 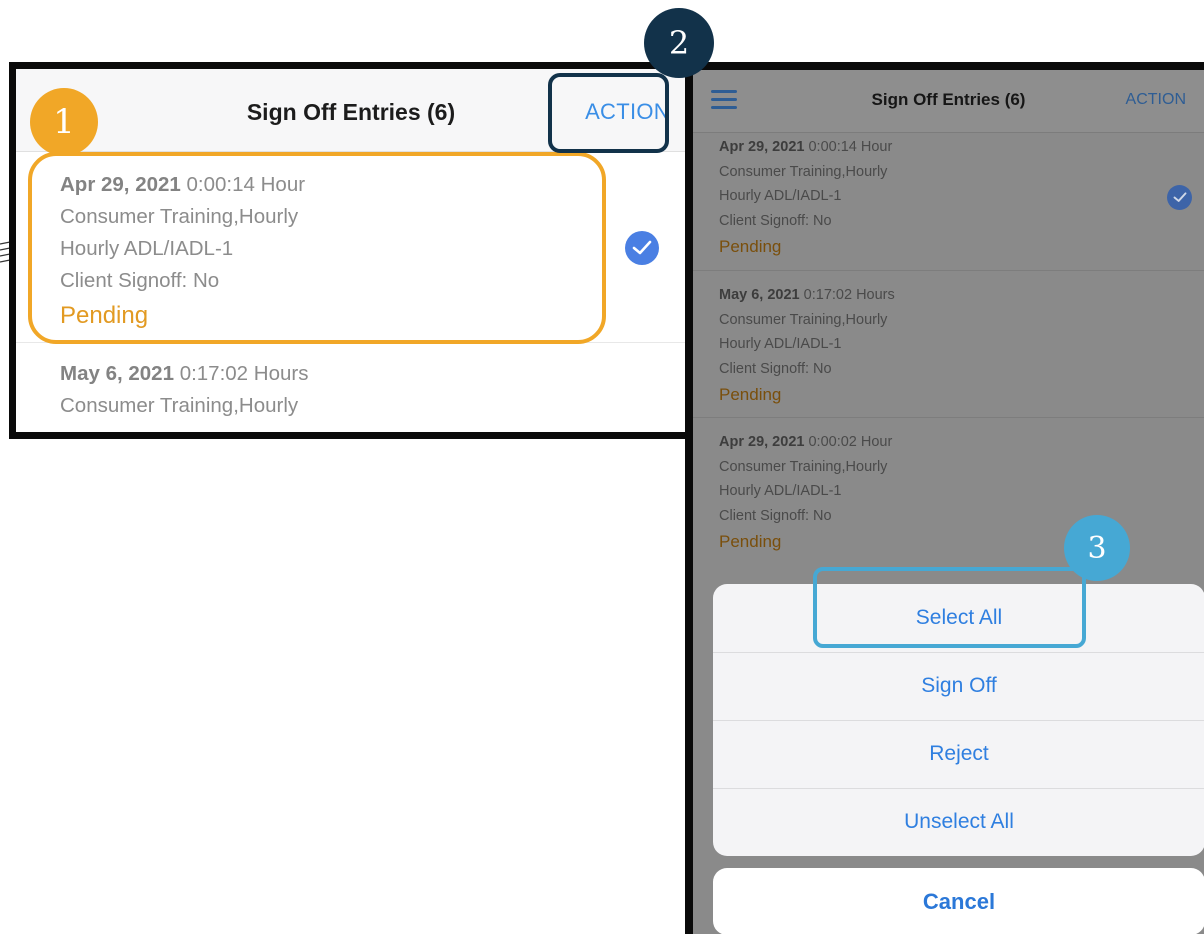 I want to click on sign-off-button: Sign Off, so click(x=958, y=686).